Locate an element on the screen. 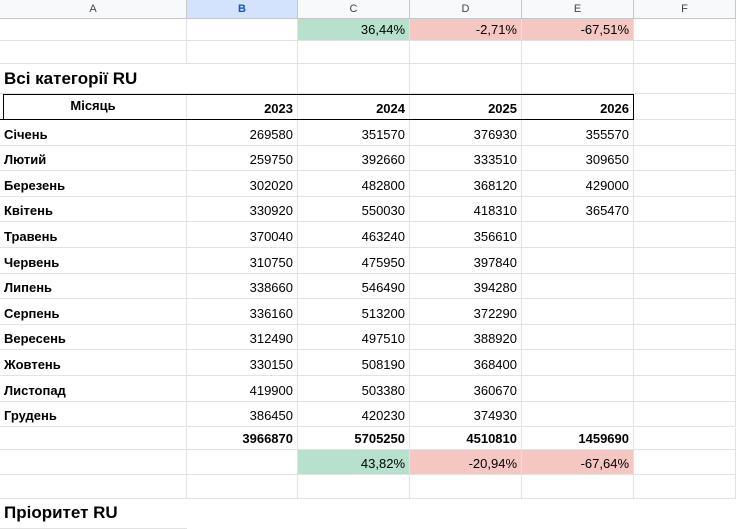  value-cell: 330150 is located at coordinates (242, 363).